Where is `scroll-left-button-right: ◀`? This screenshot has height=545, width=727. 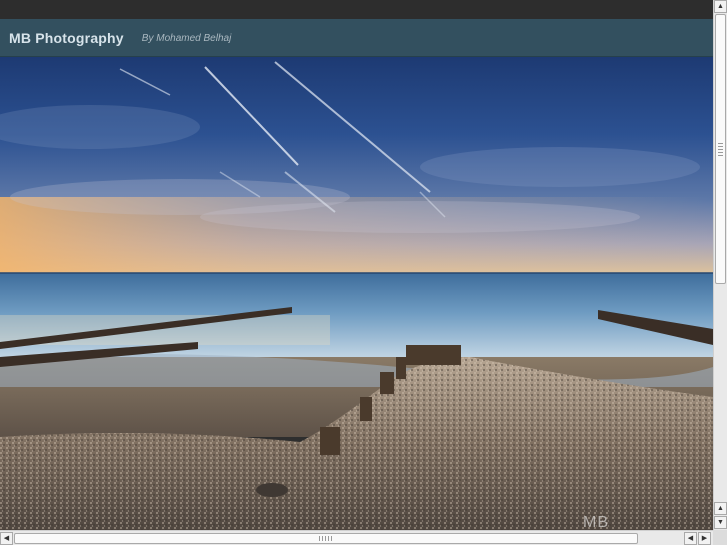 scroll-left-button-right: ◀ is located at coordinates (690, 538).